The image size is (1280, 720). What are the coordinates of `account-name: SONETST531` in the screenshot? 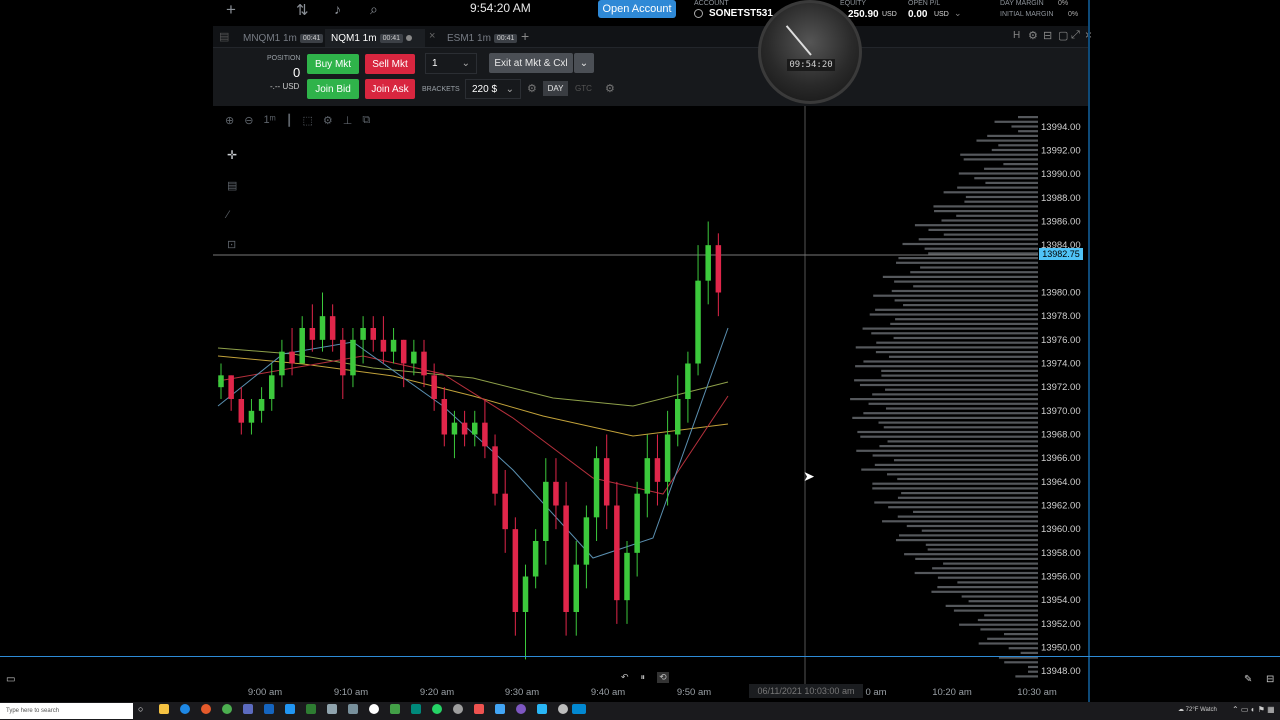 It's located at (741, 13).